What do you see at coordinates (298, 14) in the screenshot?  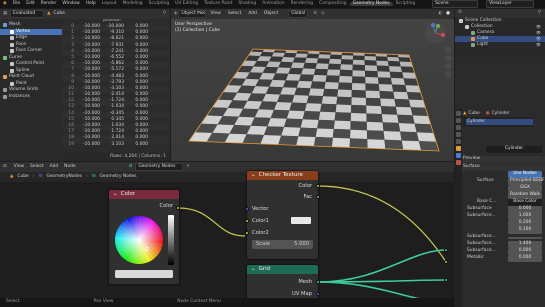 I see `orientation-dropdown: Global` at bounding box center [298, 14].